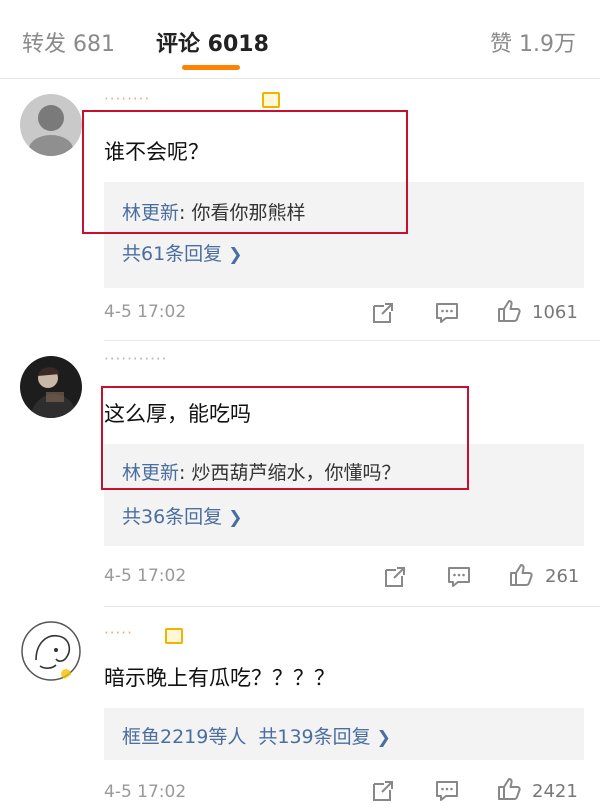 The height and width of the screenshot is (812, 600). What do you see at coordinates (219, 678) in the screenshot?
I see `comment-text: 暗示晚上有瓜吃？？？？` at bounding box center [219, 678].